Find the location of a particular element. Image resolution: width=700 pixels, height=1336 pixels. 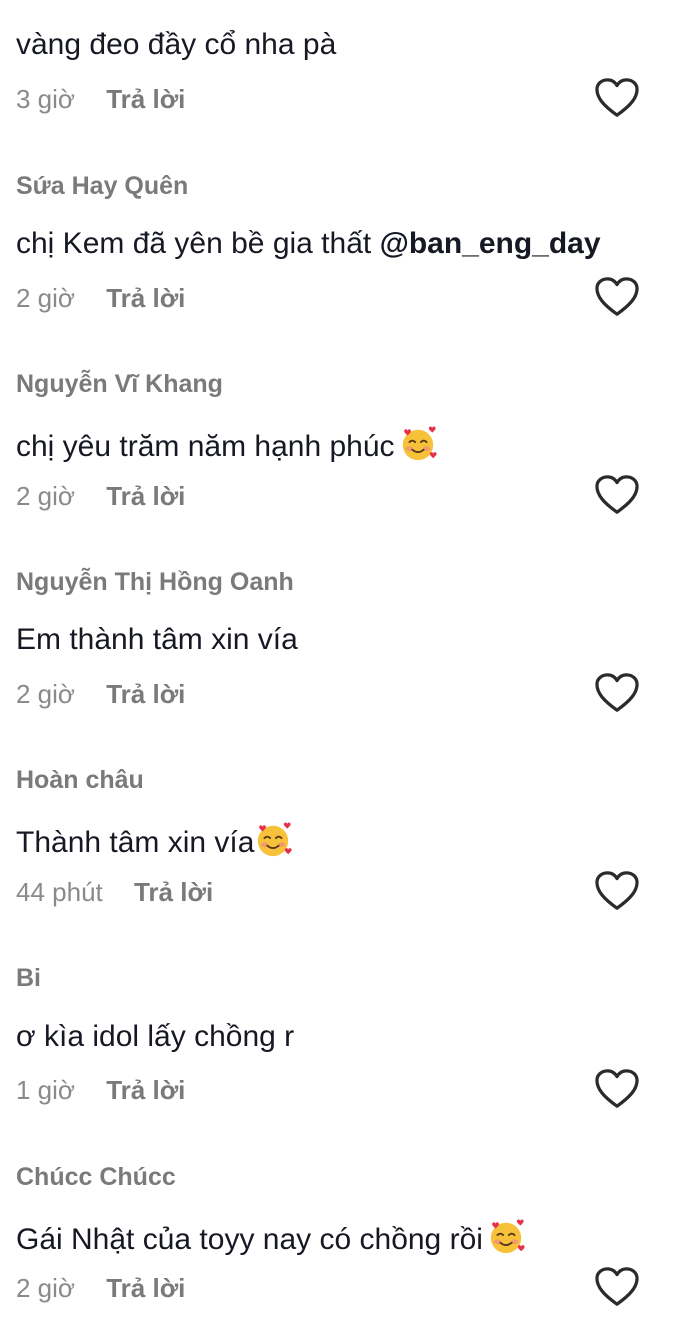

comment-text-body: Em thành tâm xin vía is located at coordinates (157, 639).